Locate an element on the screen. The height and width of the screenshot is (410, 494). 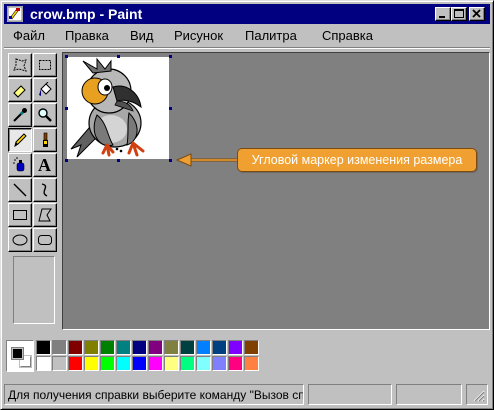
canvas is located at coordinates (118, 108).